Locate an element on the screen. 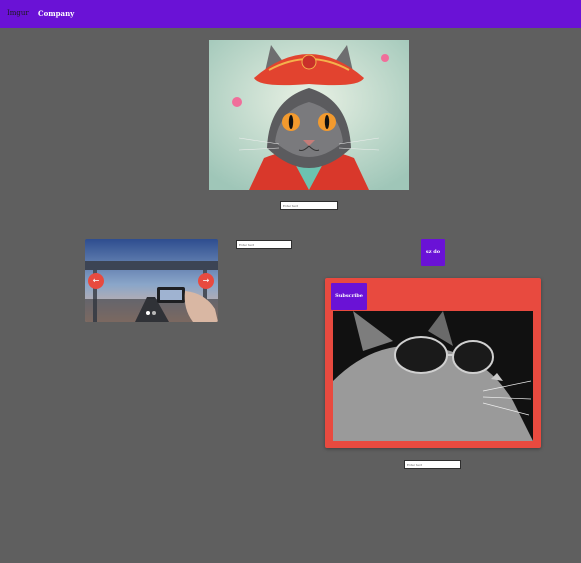 This screenshot has height=563, width=581. subscribe-button: Subscribe is located at coordinates (349, 296).